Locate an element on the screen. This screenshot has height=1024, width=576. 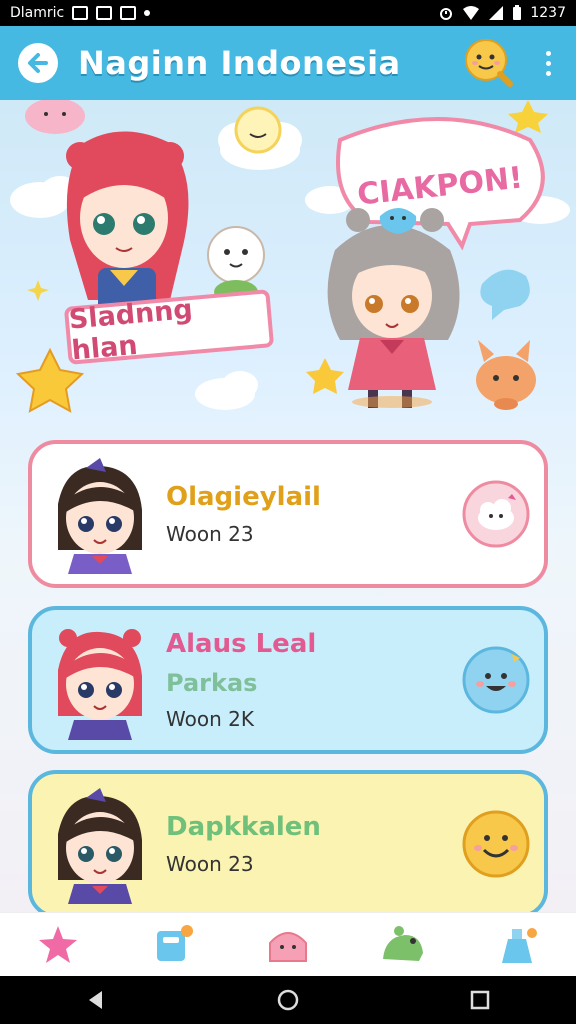
bottle-icon is located at coordinates (520, 945).